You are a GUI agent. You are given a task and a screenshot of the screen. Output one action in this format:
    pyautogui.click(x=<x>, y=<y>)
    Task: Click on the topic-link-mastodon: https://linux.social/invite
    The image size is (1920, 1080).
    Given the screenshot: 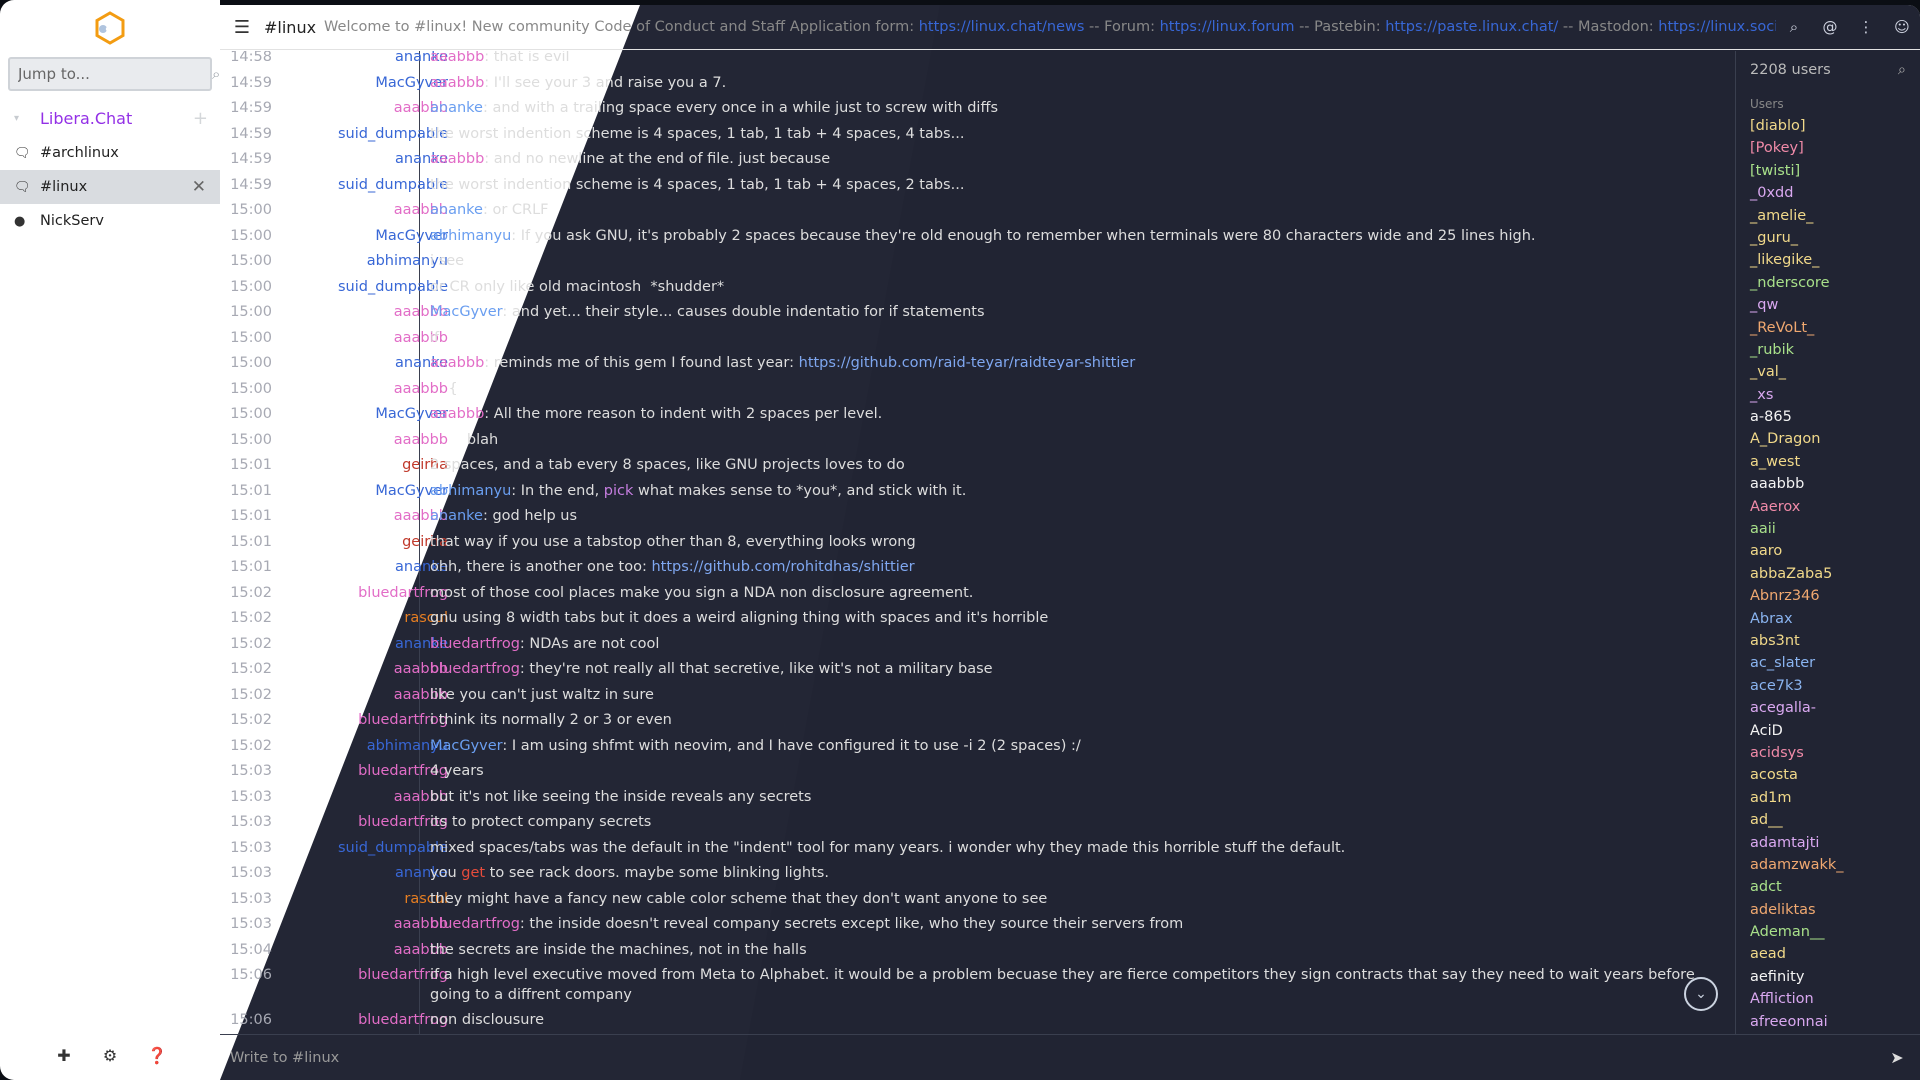 What is the action you would take?
    pyautogui.click(x=1717, y=27)
    